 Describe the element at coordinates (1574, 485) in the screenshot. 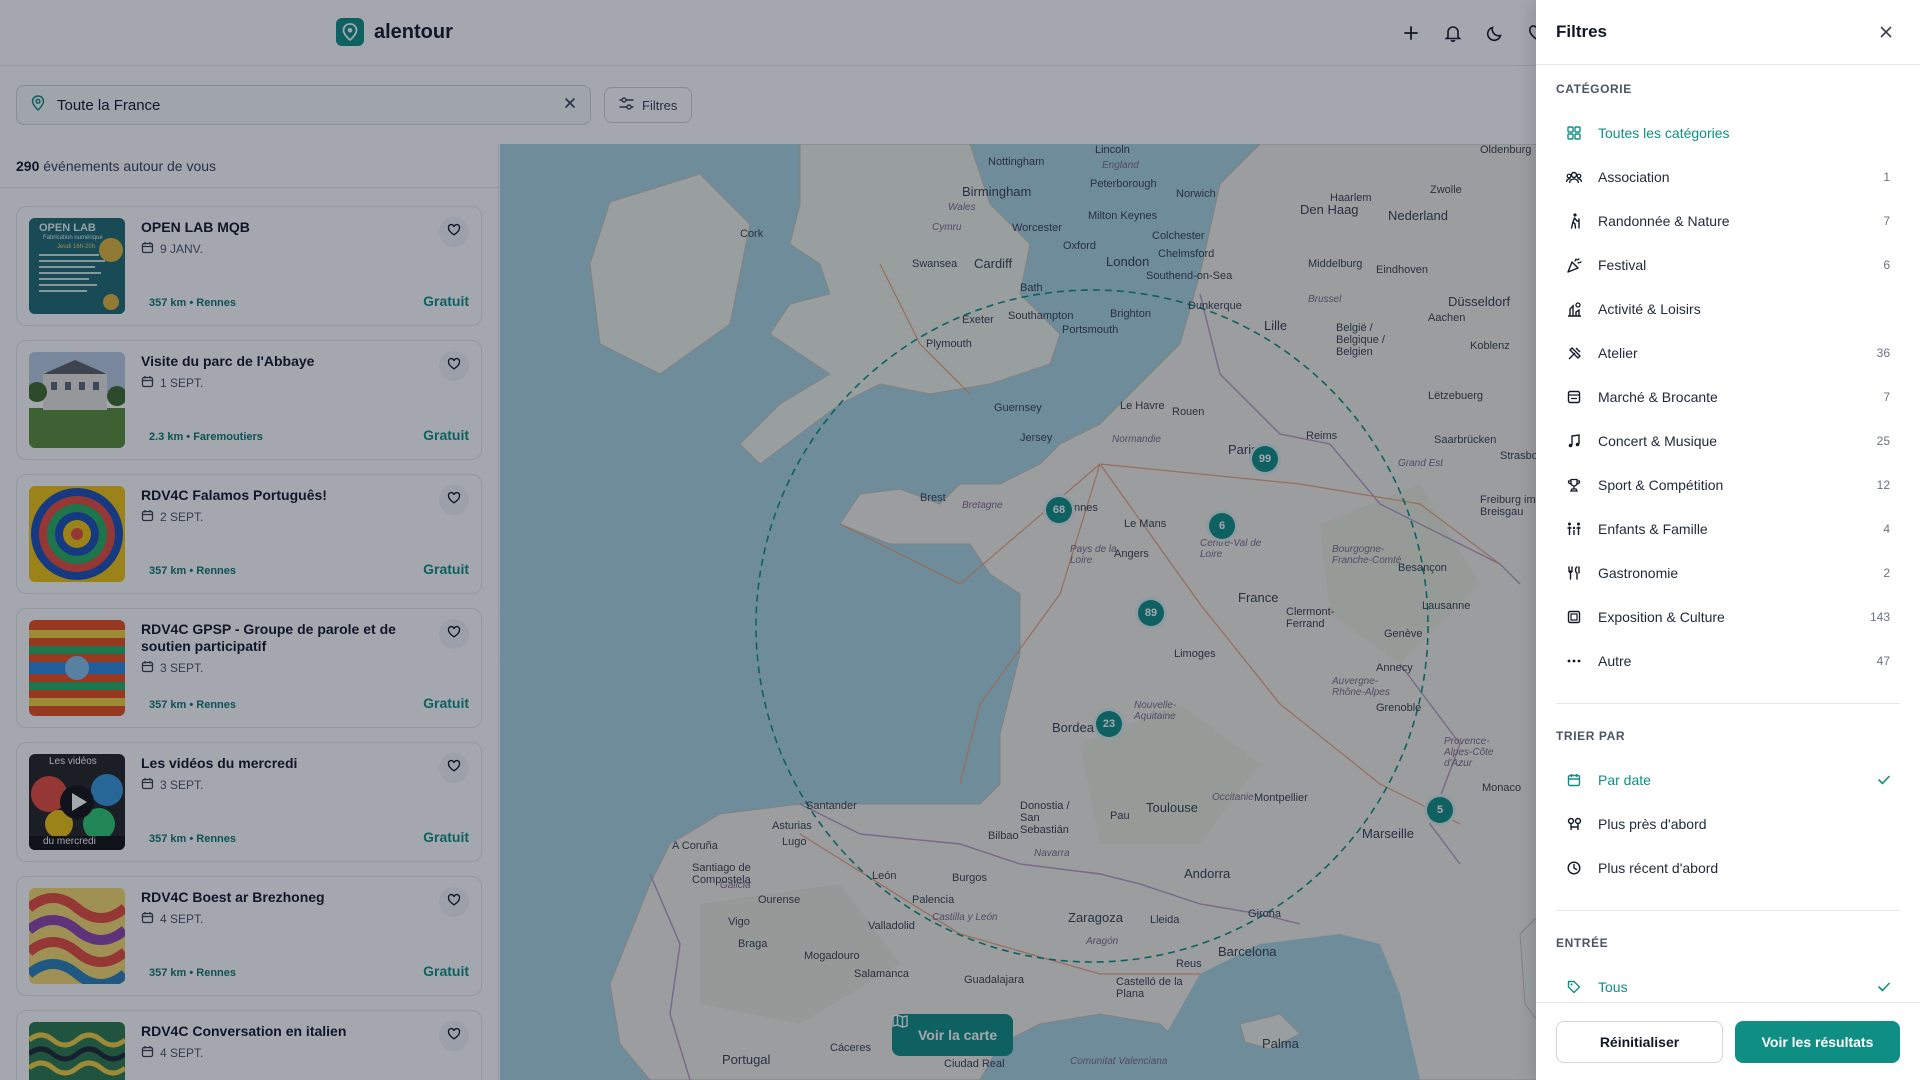

I see `trophy-icon` at that location.